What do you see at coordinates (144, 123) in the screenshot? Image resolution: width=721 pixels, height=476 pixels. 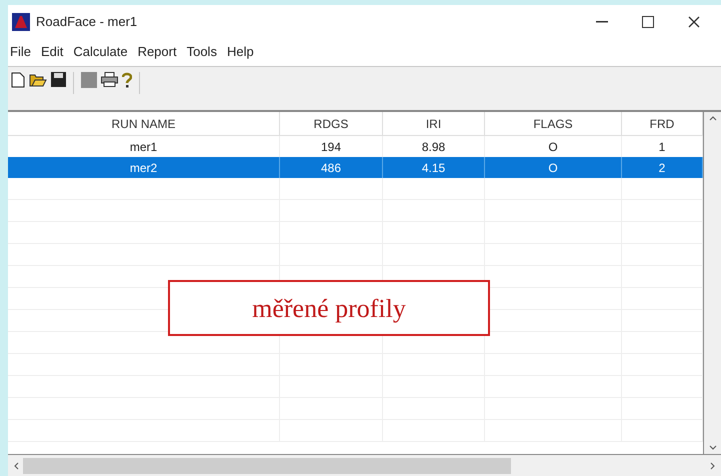 I see `column-header: RUN NAME` at bounding box center [144, 123].